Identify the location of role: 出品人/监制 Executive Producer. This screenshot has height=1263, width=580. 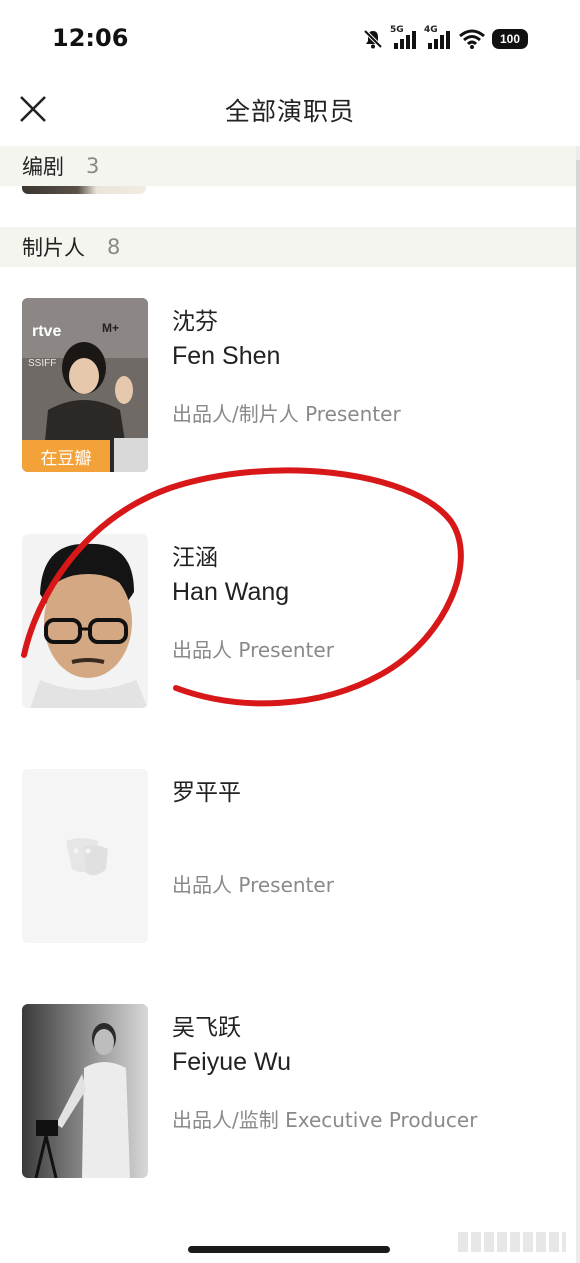
(325, 1120).